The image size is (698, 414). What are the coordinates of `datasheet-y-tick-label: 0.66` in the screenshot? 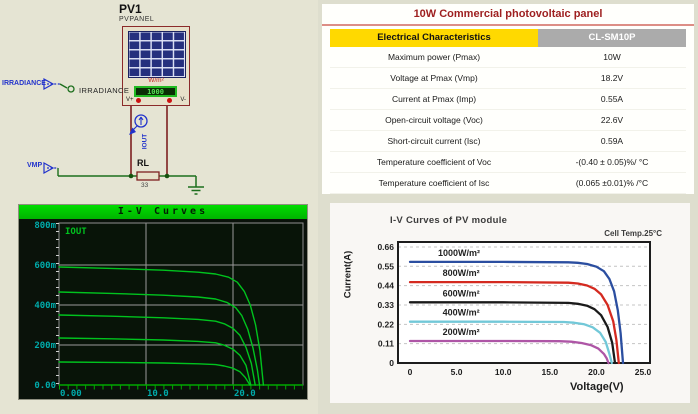 It's located at (385, 247).